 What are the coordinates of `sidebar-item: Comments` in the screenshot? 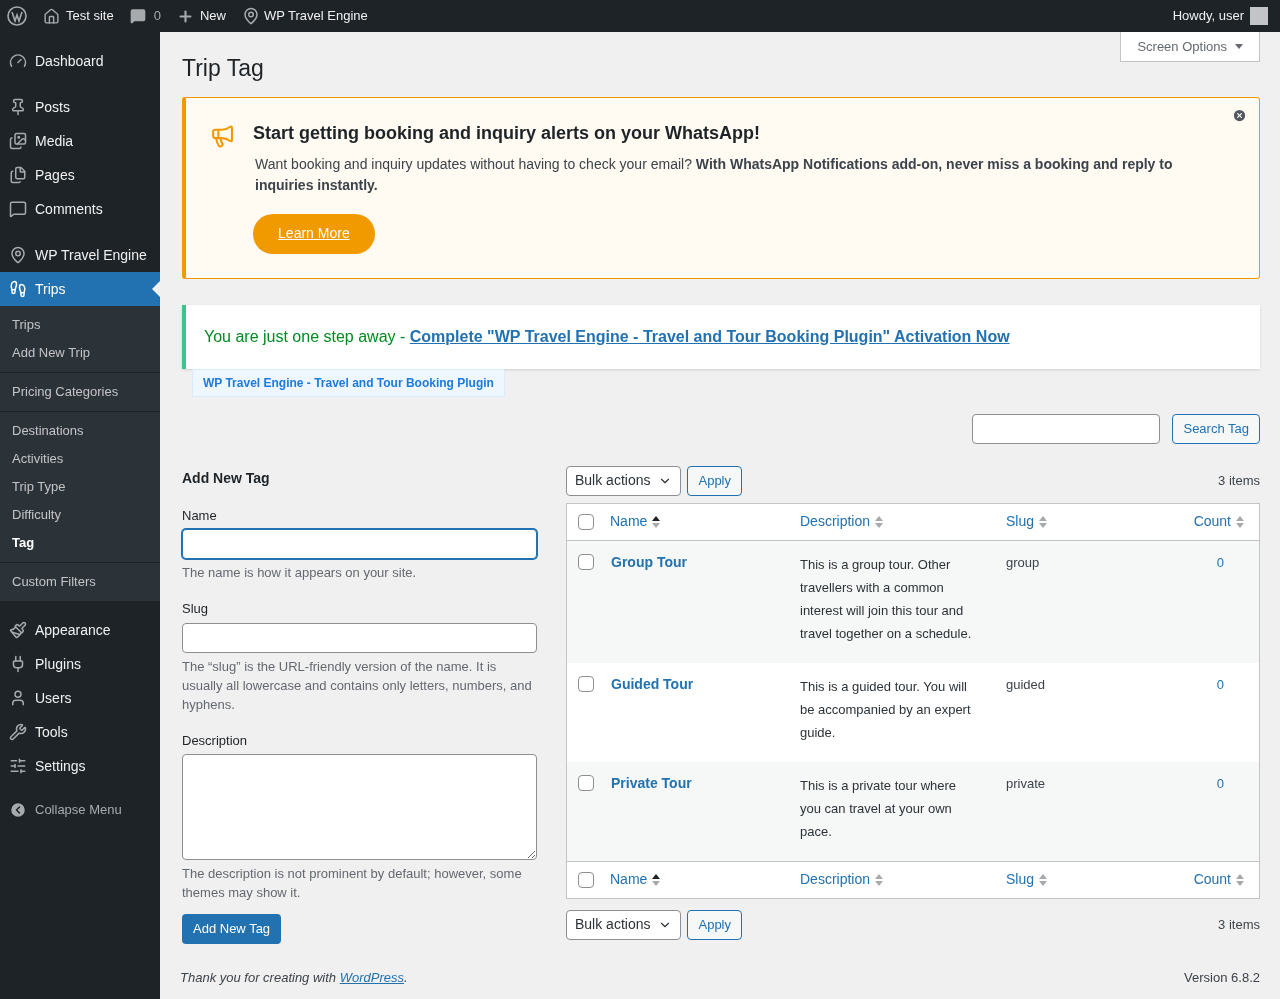 It's located at (80, 209).